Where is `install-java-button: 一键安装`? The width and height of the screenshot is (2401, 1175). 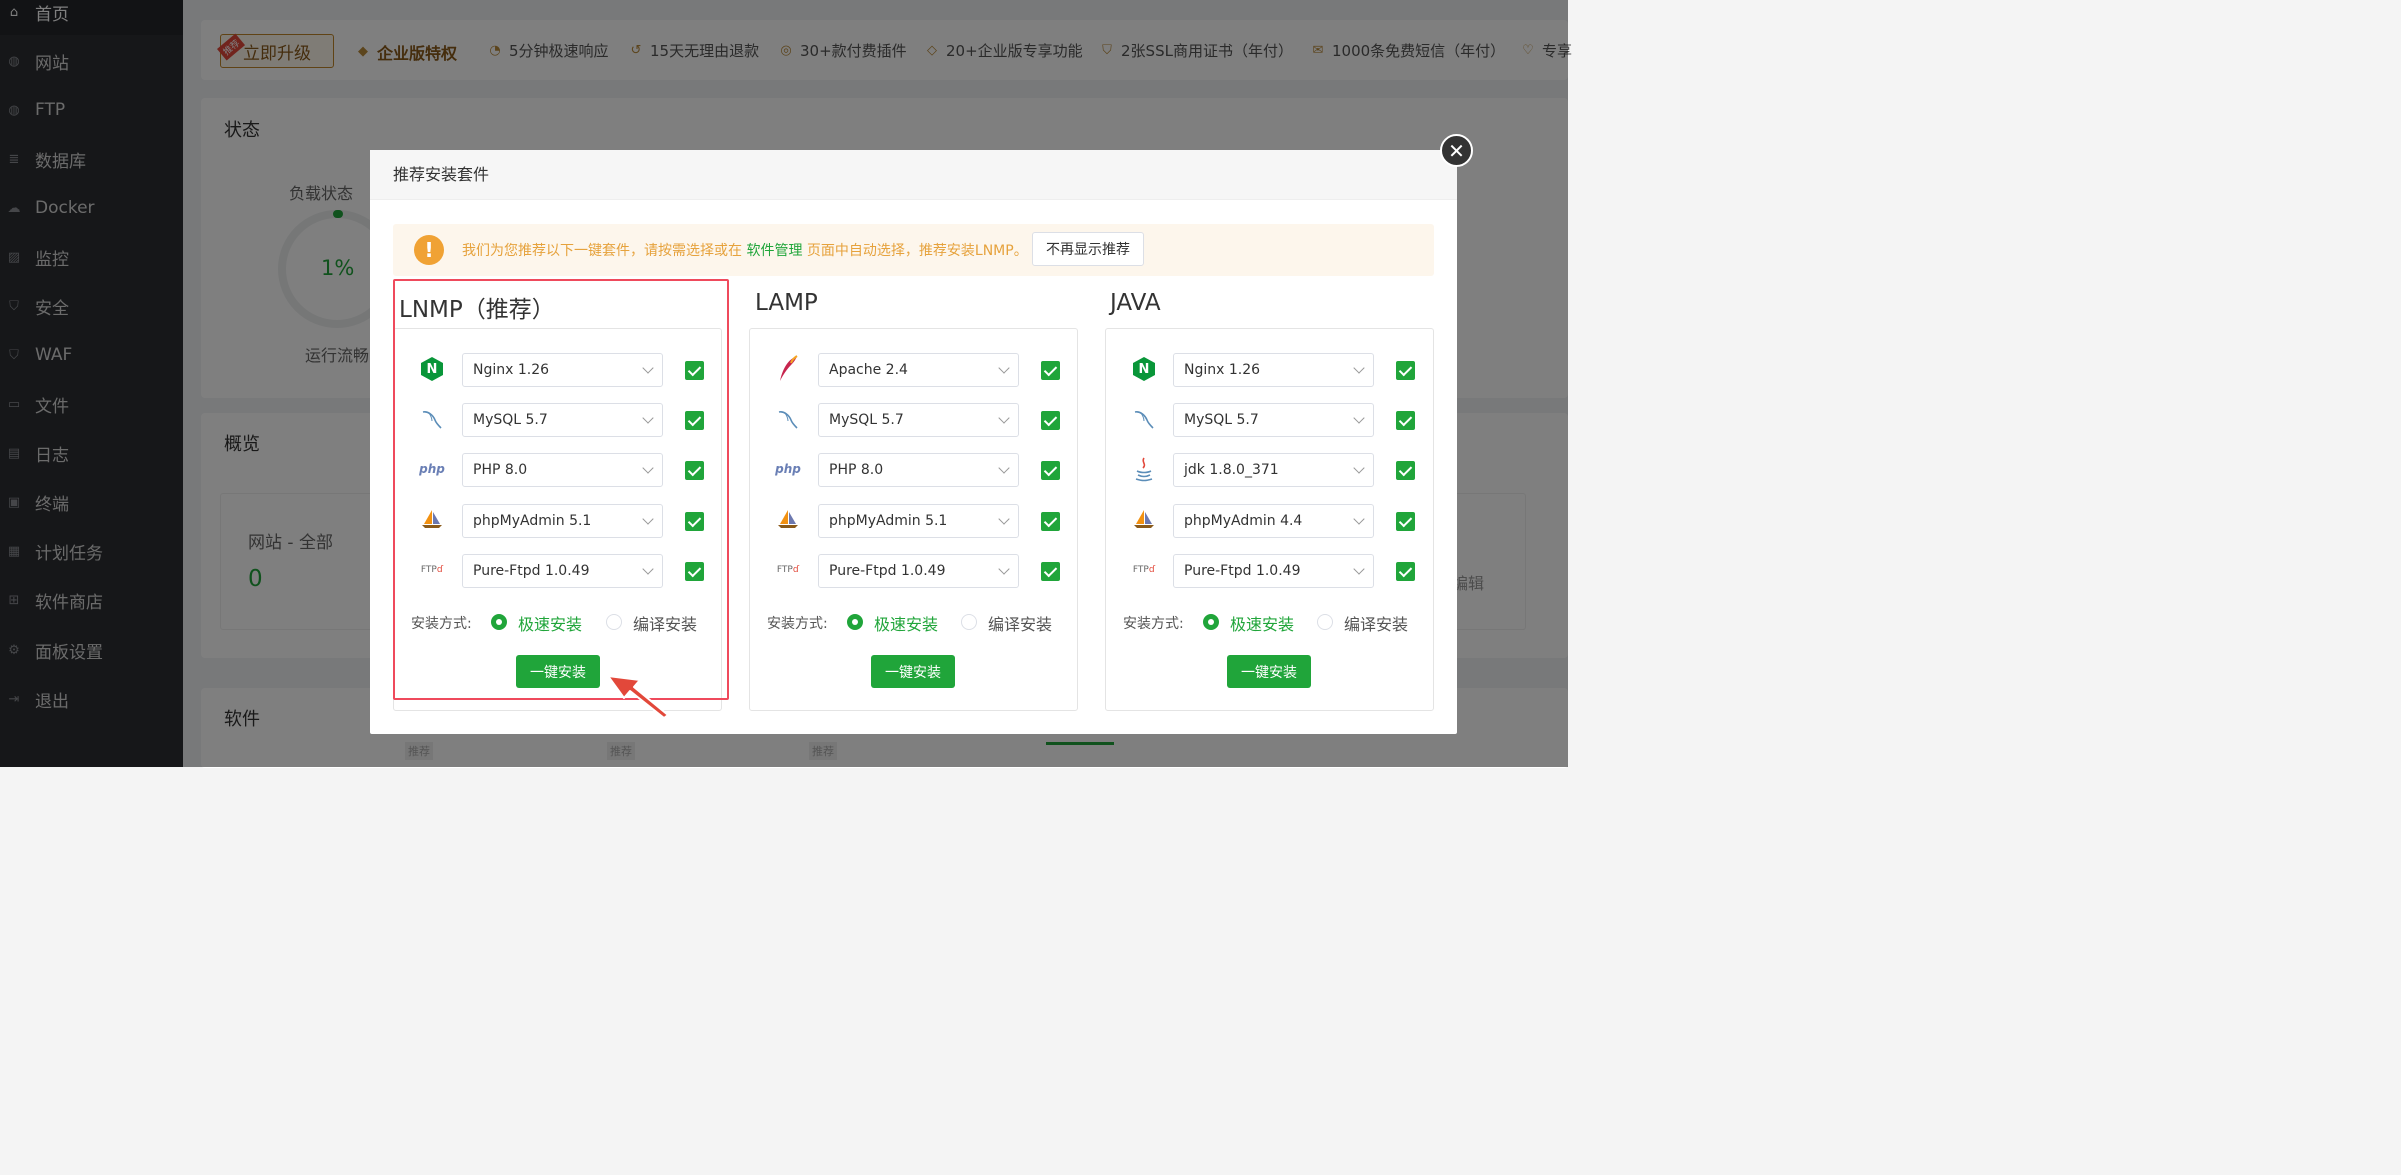
install-java-button: 一键安装 is located at coordinates (1269, 671).